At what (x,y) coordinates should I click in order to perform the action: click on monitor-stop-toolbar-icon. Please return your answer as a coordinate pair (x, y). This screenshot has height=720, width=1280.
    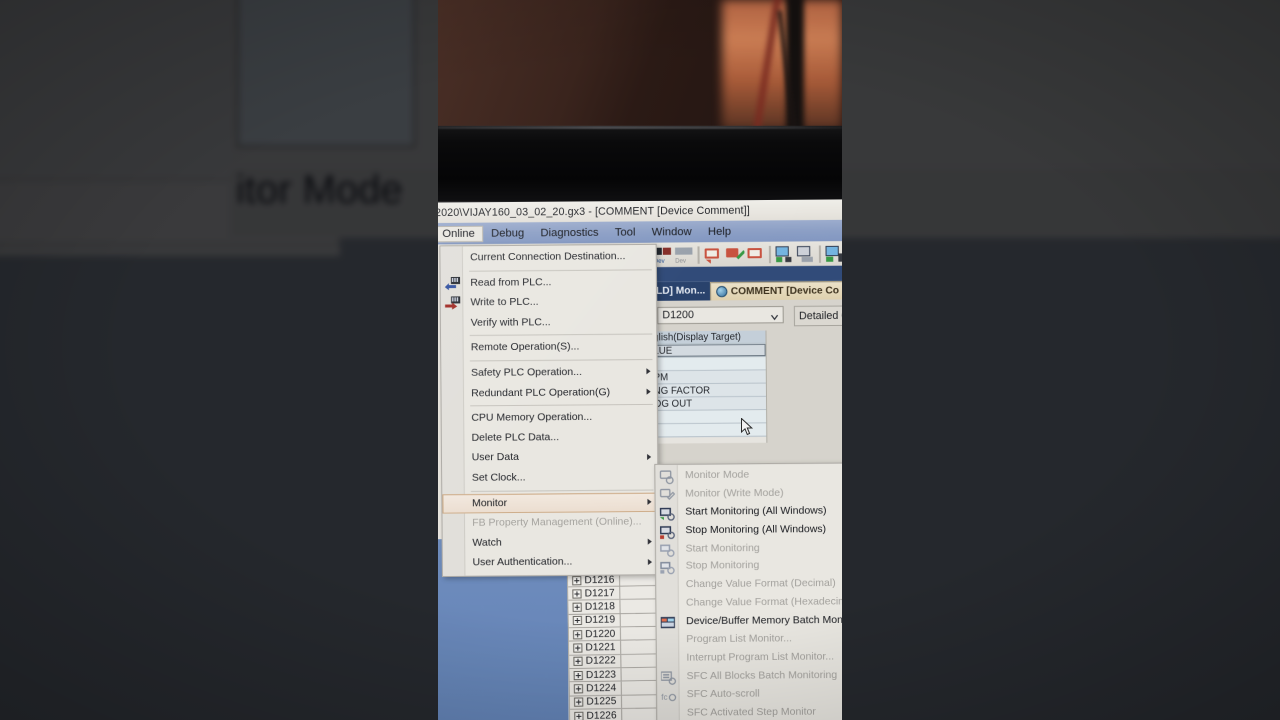
    Looking at the image, I should click on (755, 254).